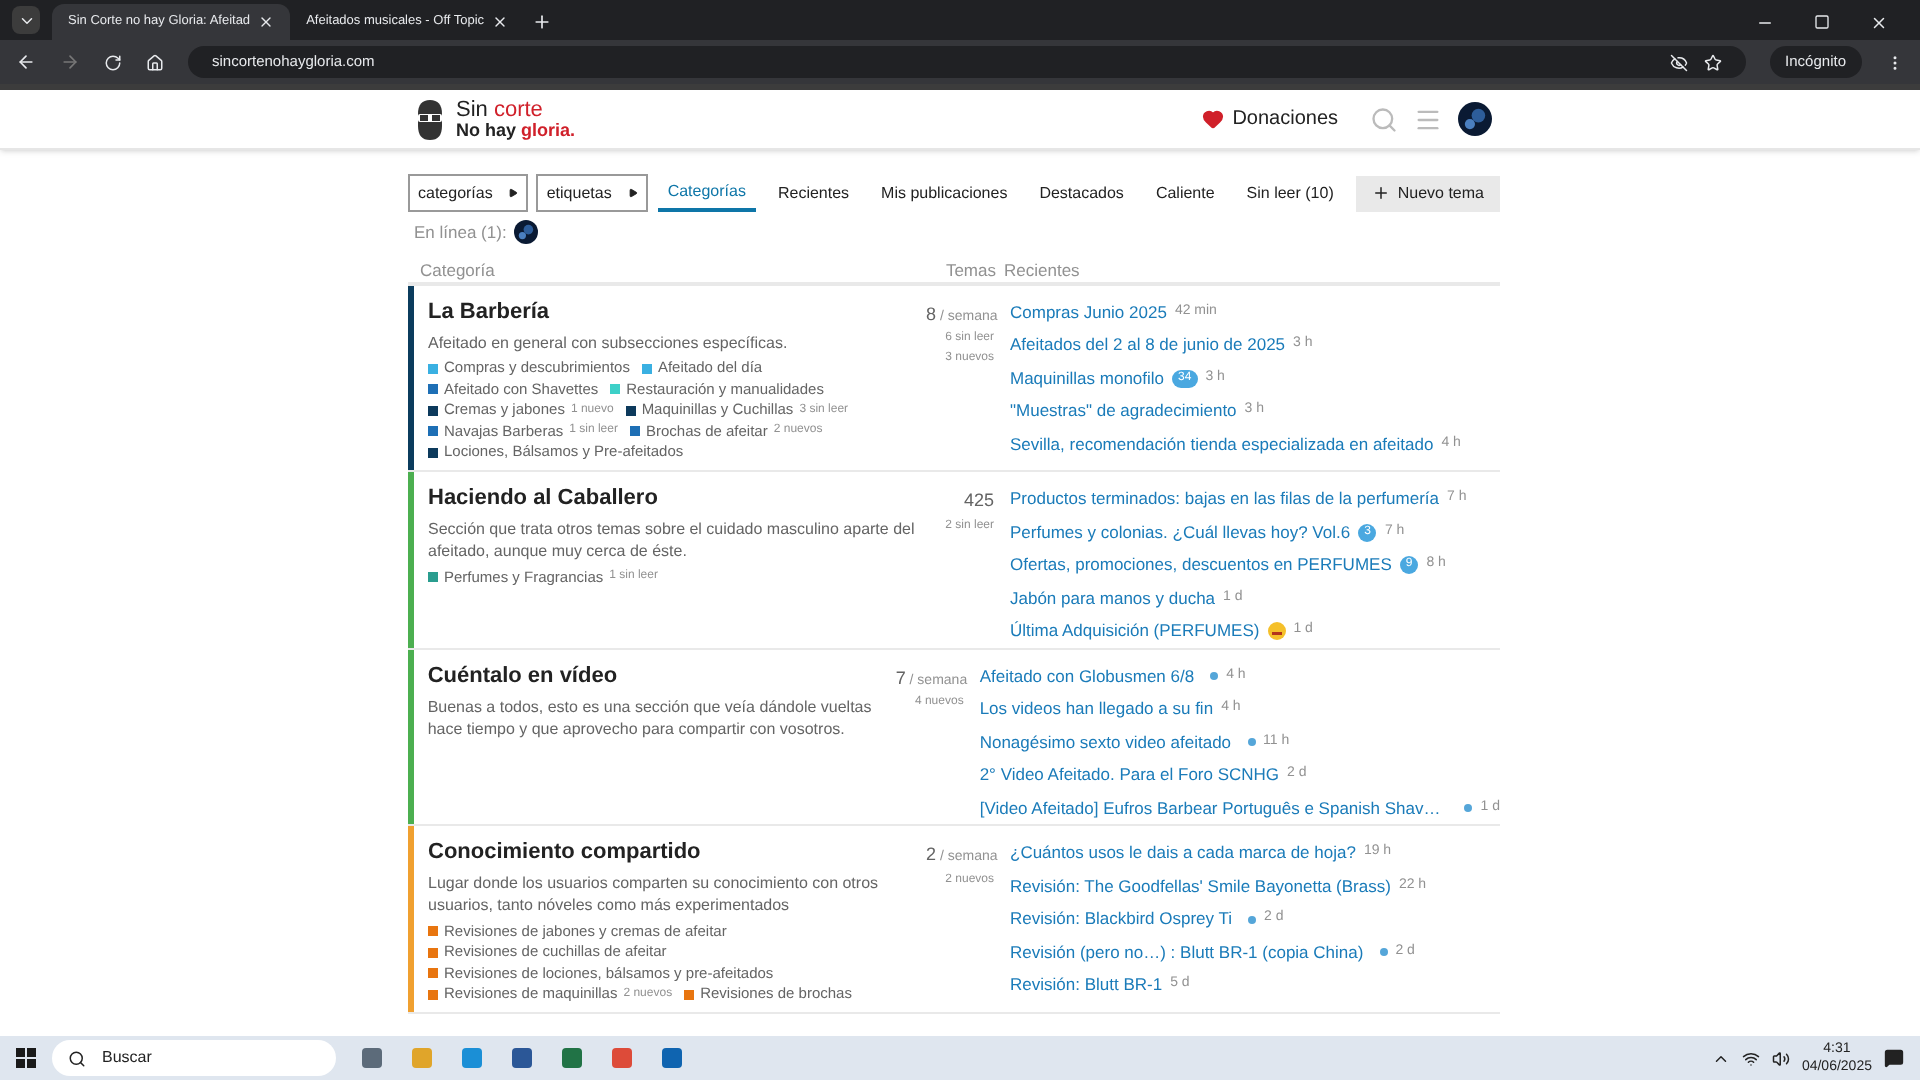 The width and height of the screenshot is (1920, 1080). I want to click on column-header: Categoría, so click(457, 269).